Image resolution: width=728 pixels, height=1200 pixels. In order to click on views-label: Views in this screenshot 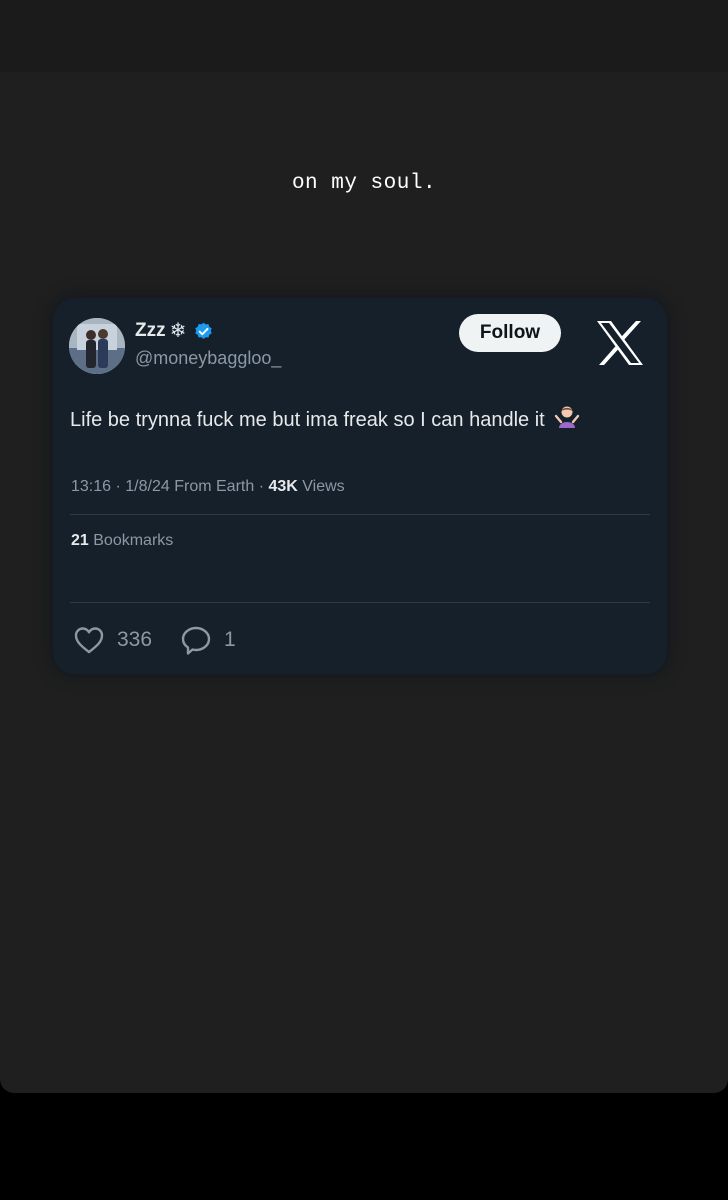, I will do `click(323, 486)`.